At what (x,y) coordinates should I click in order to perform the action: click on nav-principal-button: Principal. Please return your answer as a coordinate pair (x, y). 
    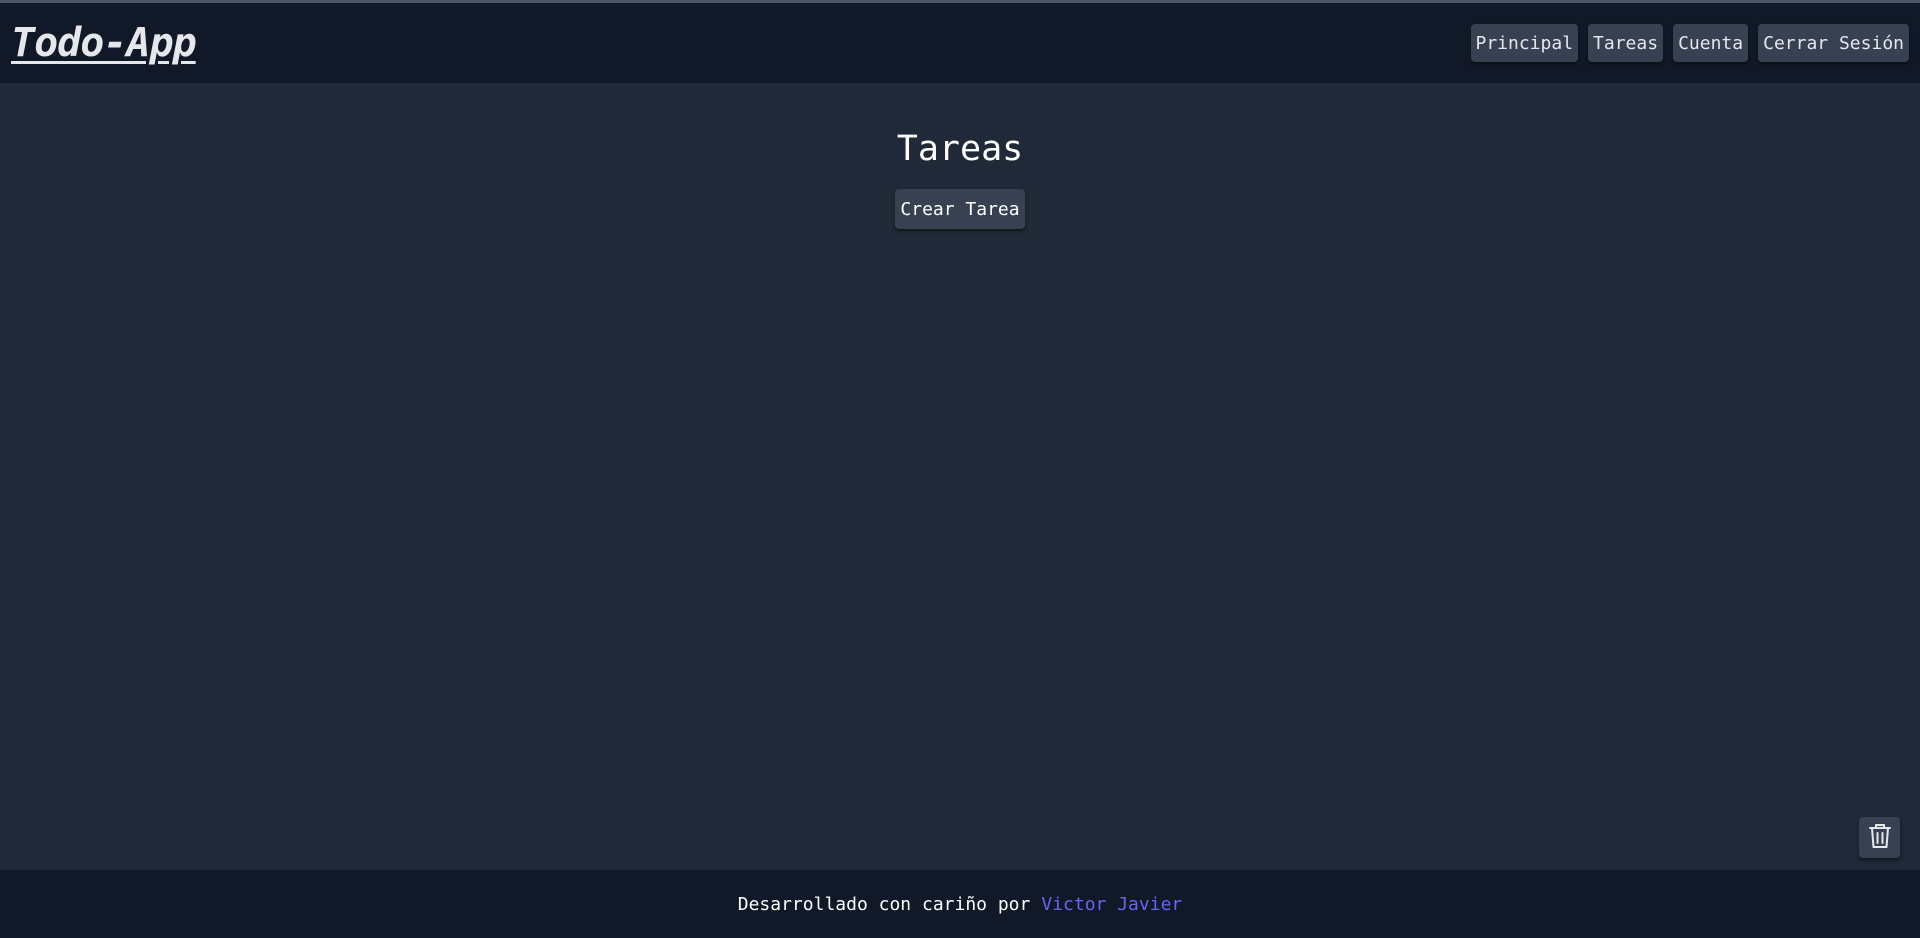
    Looking at the image, I should click on (1524, 43).